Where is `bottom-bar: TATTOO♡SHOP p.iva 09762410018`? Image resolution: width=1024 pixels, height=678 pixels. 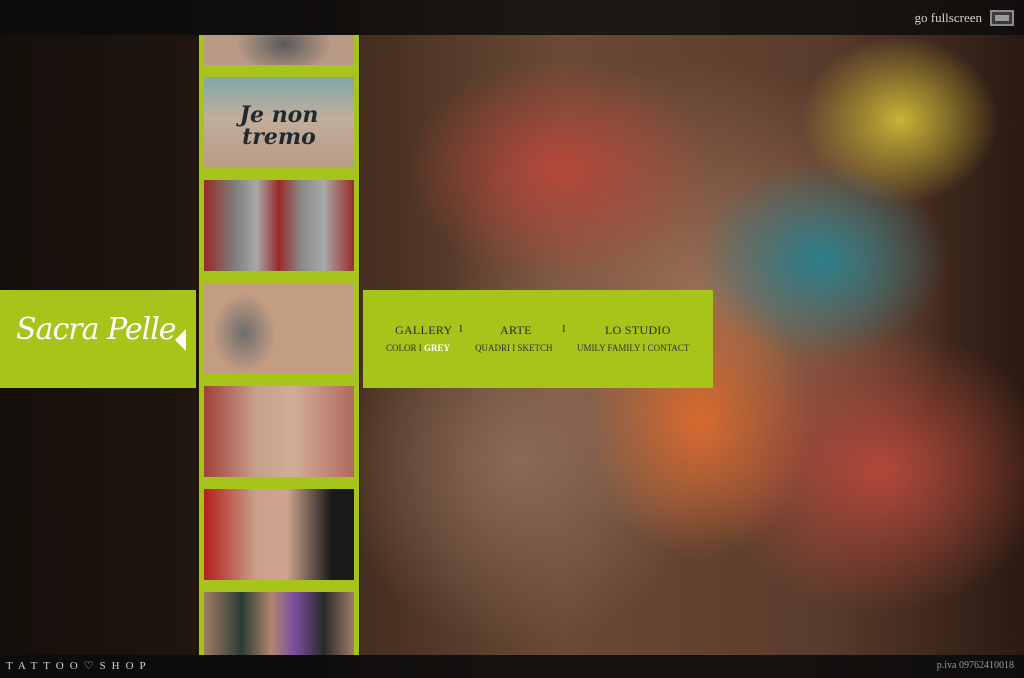 bottom-bar: TATTOO♡SHOP p.iva 09762410018 is located at coordinates (512, 666).